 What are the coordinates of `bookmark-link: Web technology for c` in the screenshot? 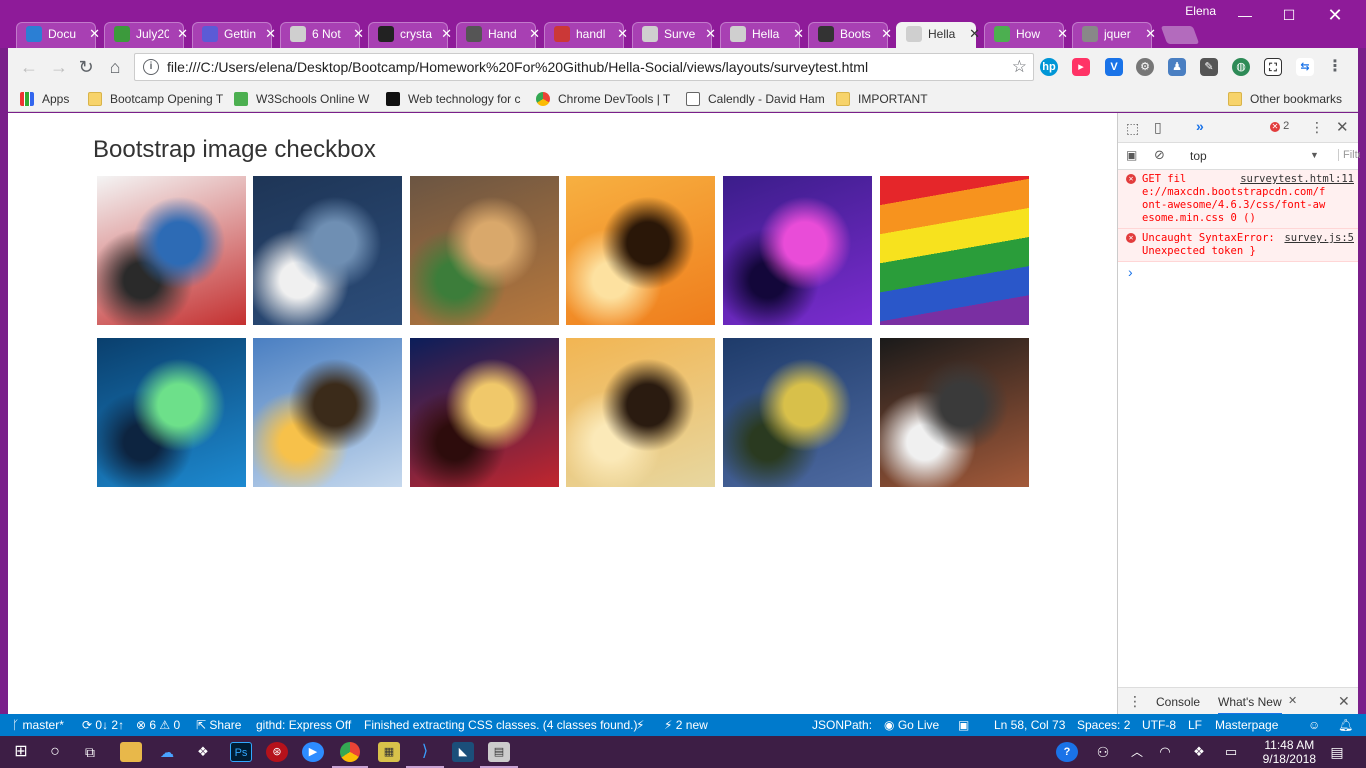 It's located at (457, 99).